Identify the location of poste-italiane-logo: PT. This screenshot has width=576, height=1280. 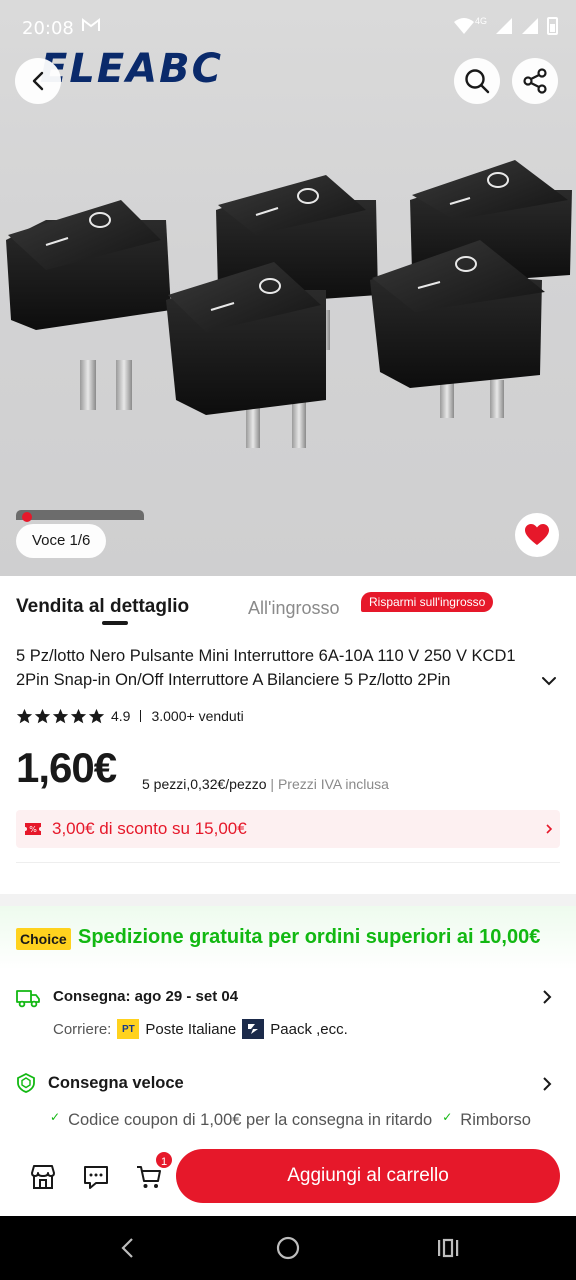
(128, 1029).